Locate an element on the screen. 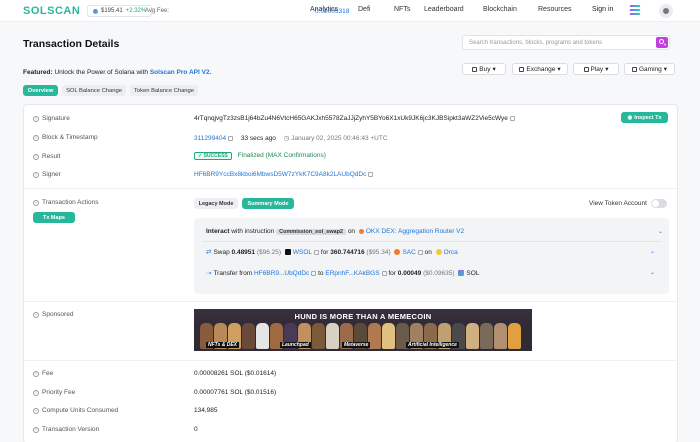  sponsored-label: ? Sponsored is located at coordinates (53, 314).